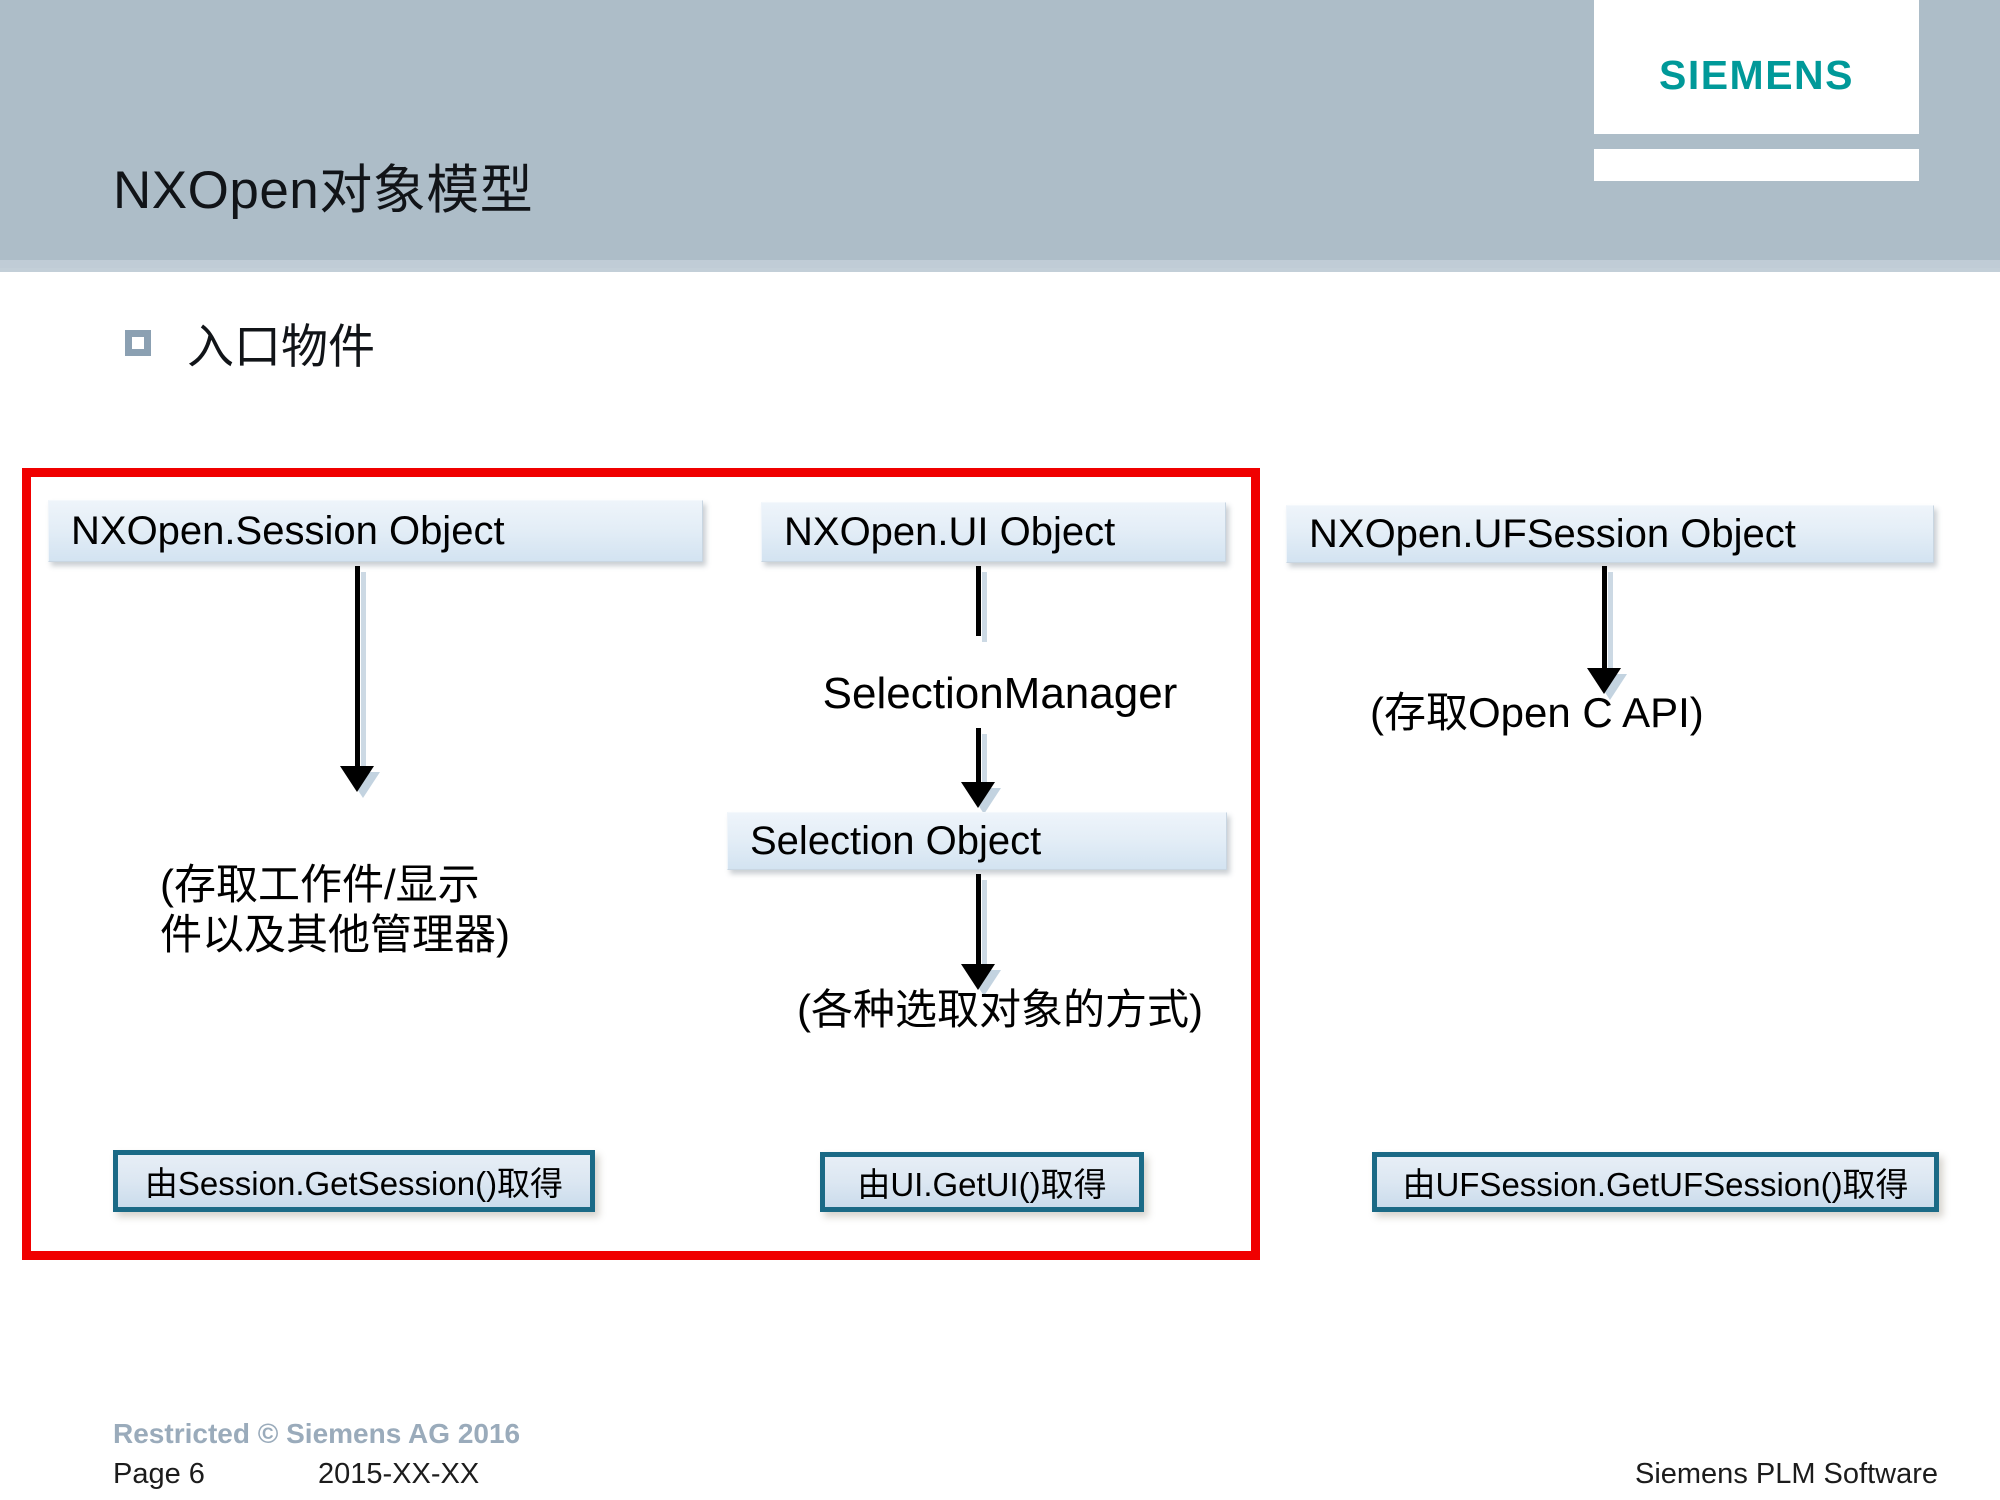 This screenshot has width=2000, height=1500. I want to click on getter-ui-label: 由UI.GetUI()取得, so click(982, 1184).